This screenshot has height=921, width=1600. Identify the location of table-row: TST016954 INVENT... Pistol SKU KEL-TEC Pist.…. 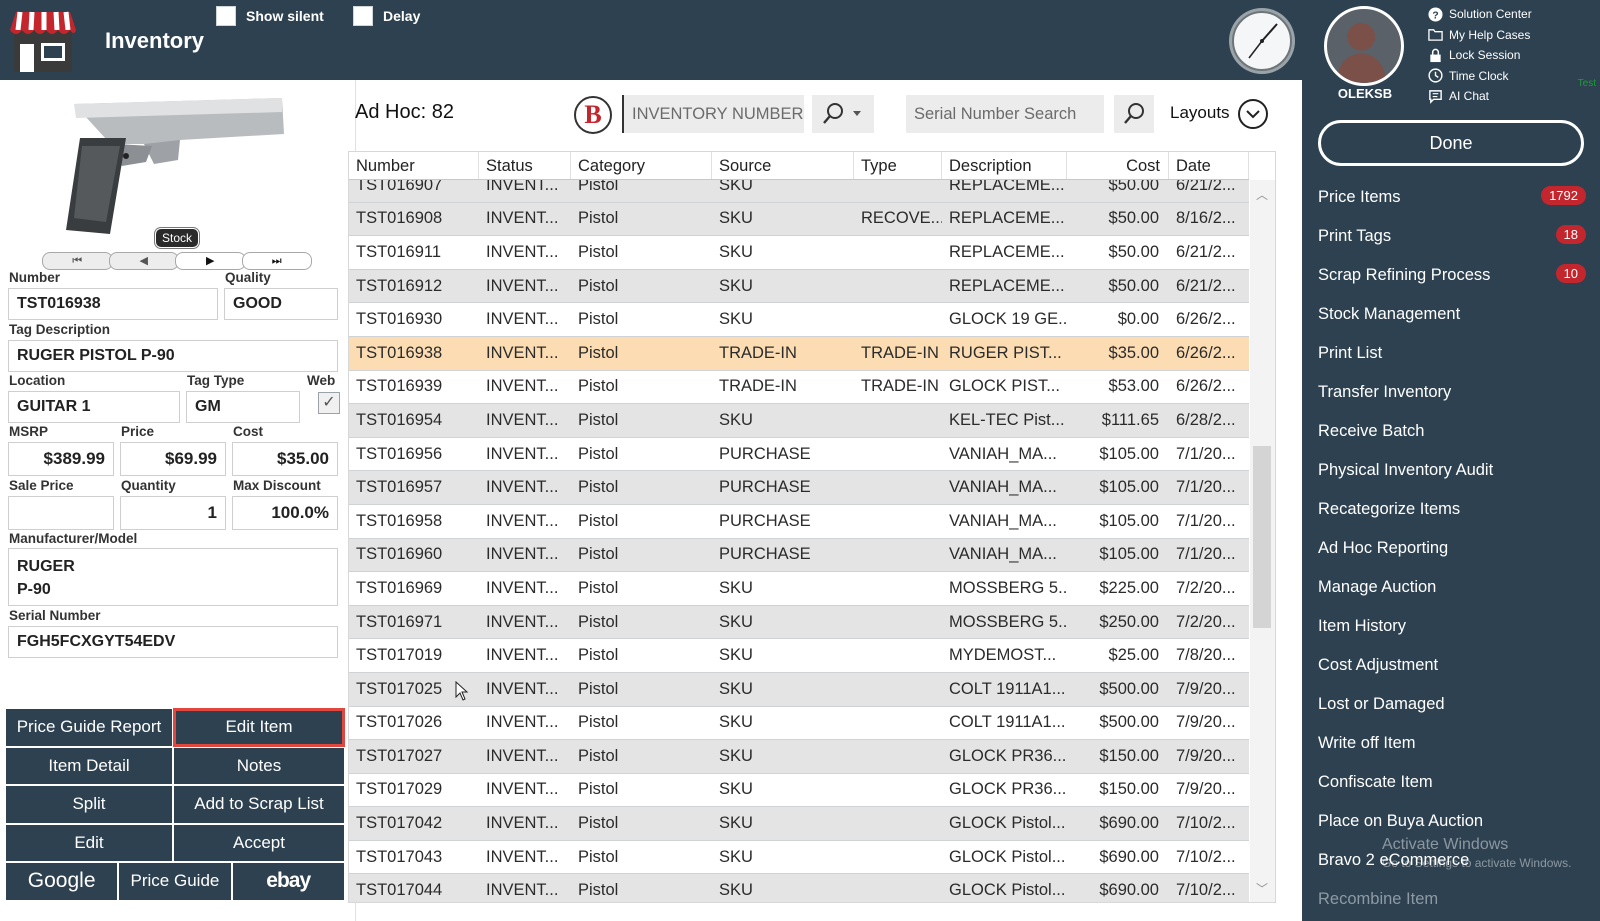
(799, 421).